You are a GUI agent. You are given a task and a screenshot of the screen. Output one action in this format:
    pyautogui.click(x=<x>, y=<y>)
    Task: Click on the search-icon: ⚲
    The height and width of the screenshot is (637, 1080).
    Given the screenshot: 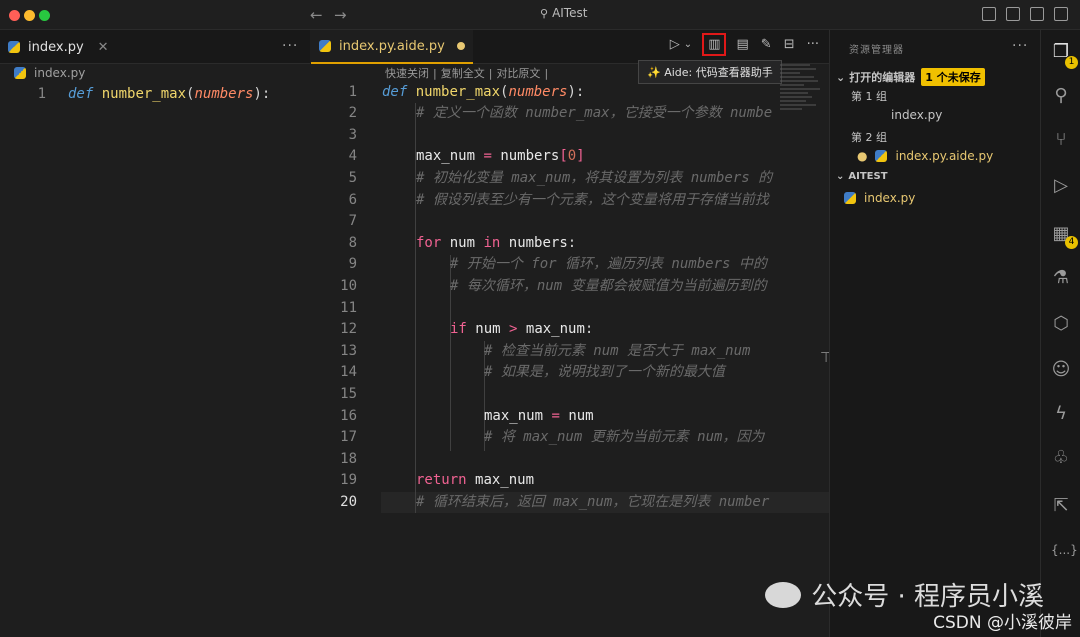 What is the action you would take?
    pyautogui.click(x=1061, y=96)
    